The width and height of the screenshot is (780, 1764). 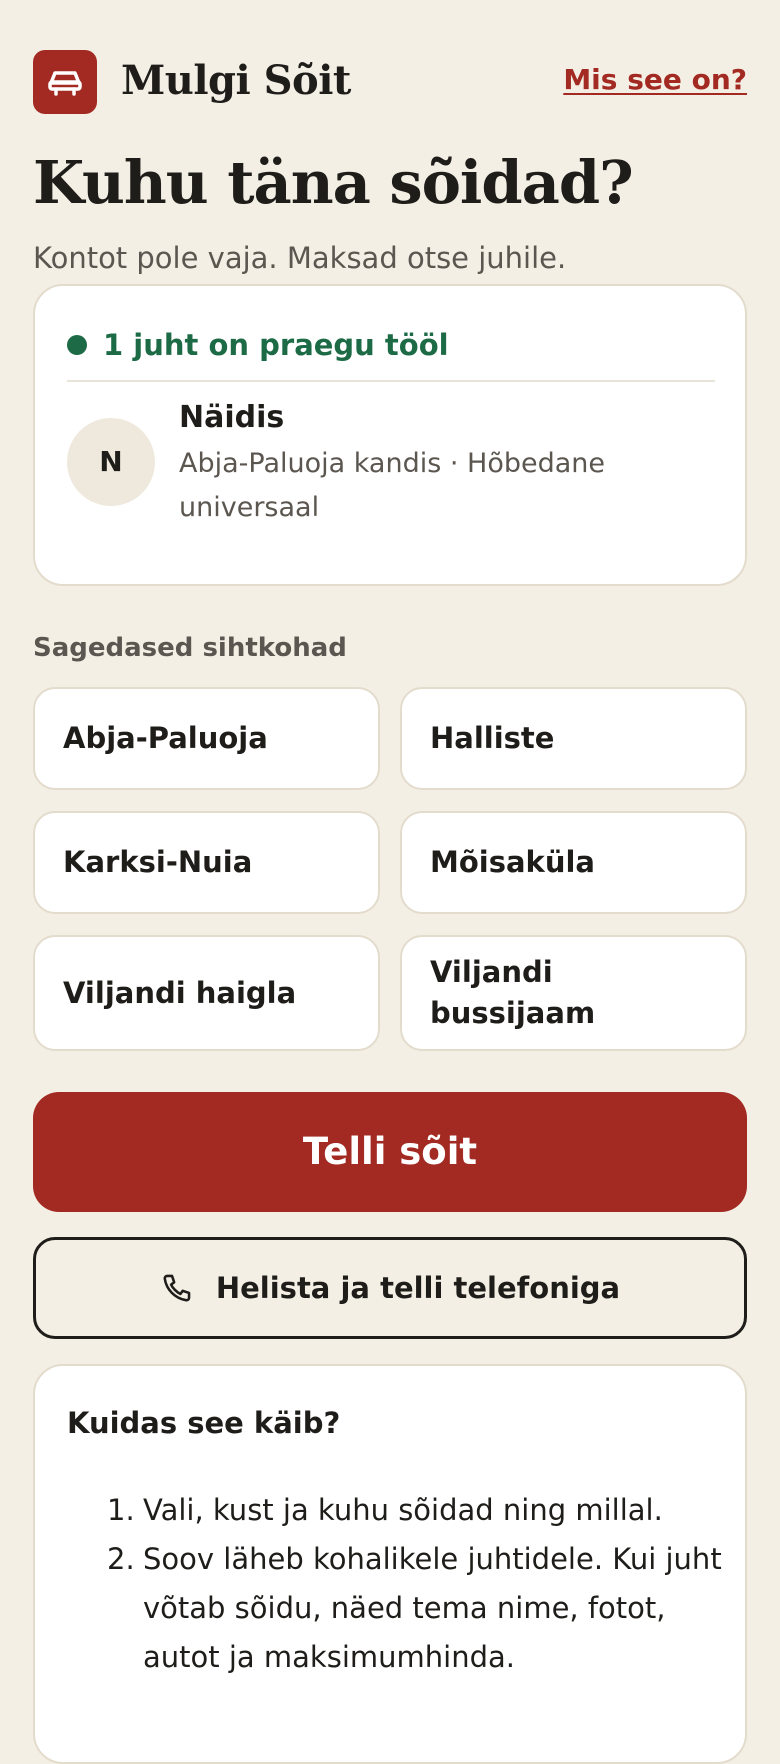 I want to click on destination-label: Mõisaküla, so click(x=512, y=862).